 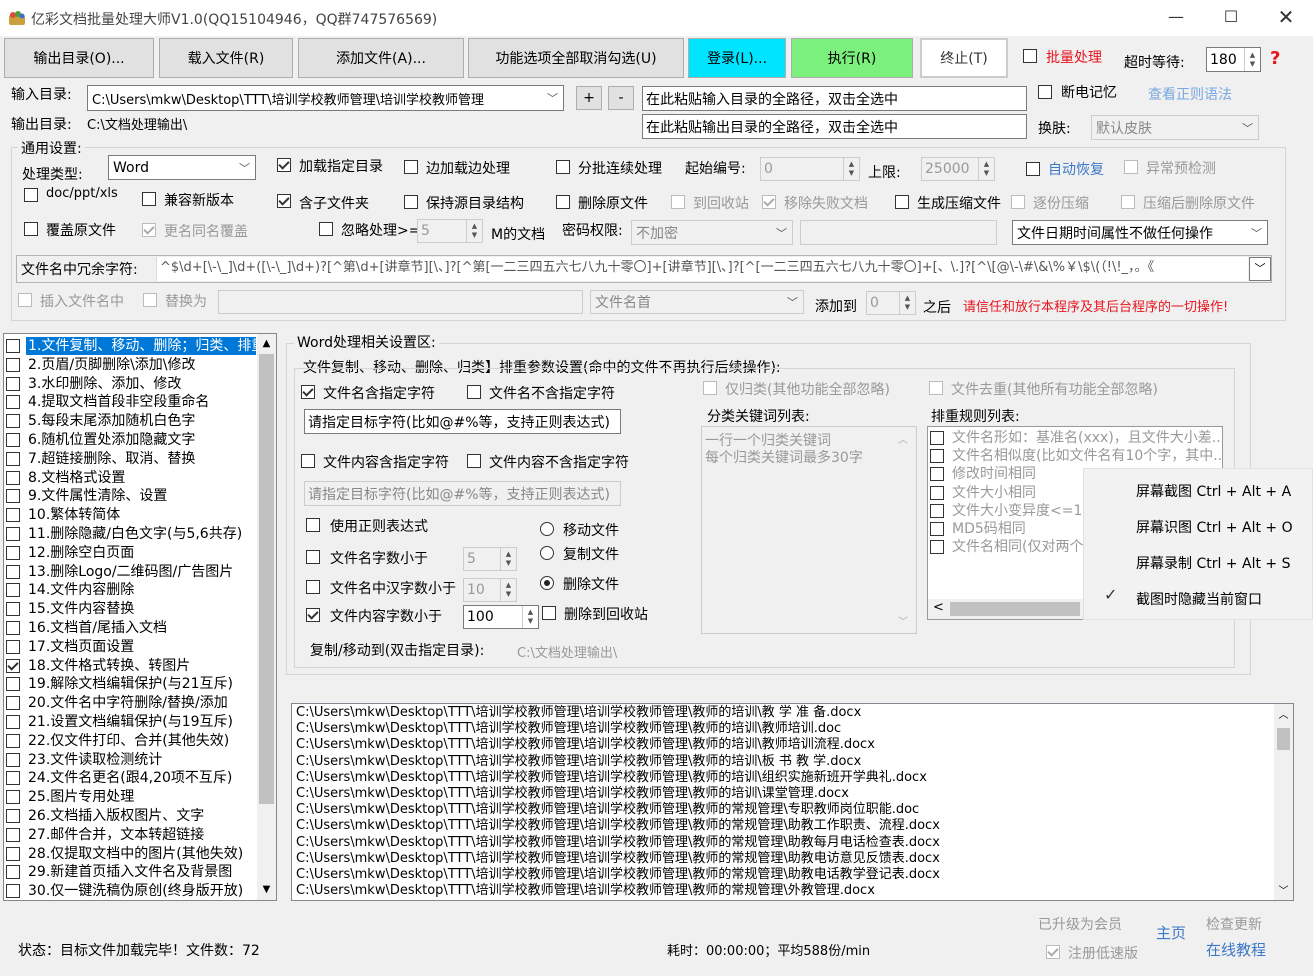 What do you see at coordinates (131, 365) in the screenshot?
I see `function-item: 2.页眉/页脚删除\添加\修改` at bounding box center [131, 365].